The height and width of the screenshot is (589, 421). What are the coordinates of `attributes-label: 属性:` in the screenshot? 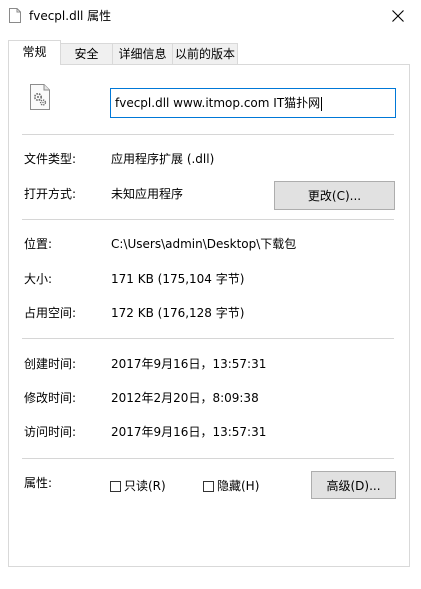 It's located at (38, 483).